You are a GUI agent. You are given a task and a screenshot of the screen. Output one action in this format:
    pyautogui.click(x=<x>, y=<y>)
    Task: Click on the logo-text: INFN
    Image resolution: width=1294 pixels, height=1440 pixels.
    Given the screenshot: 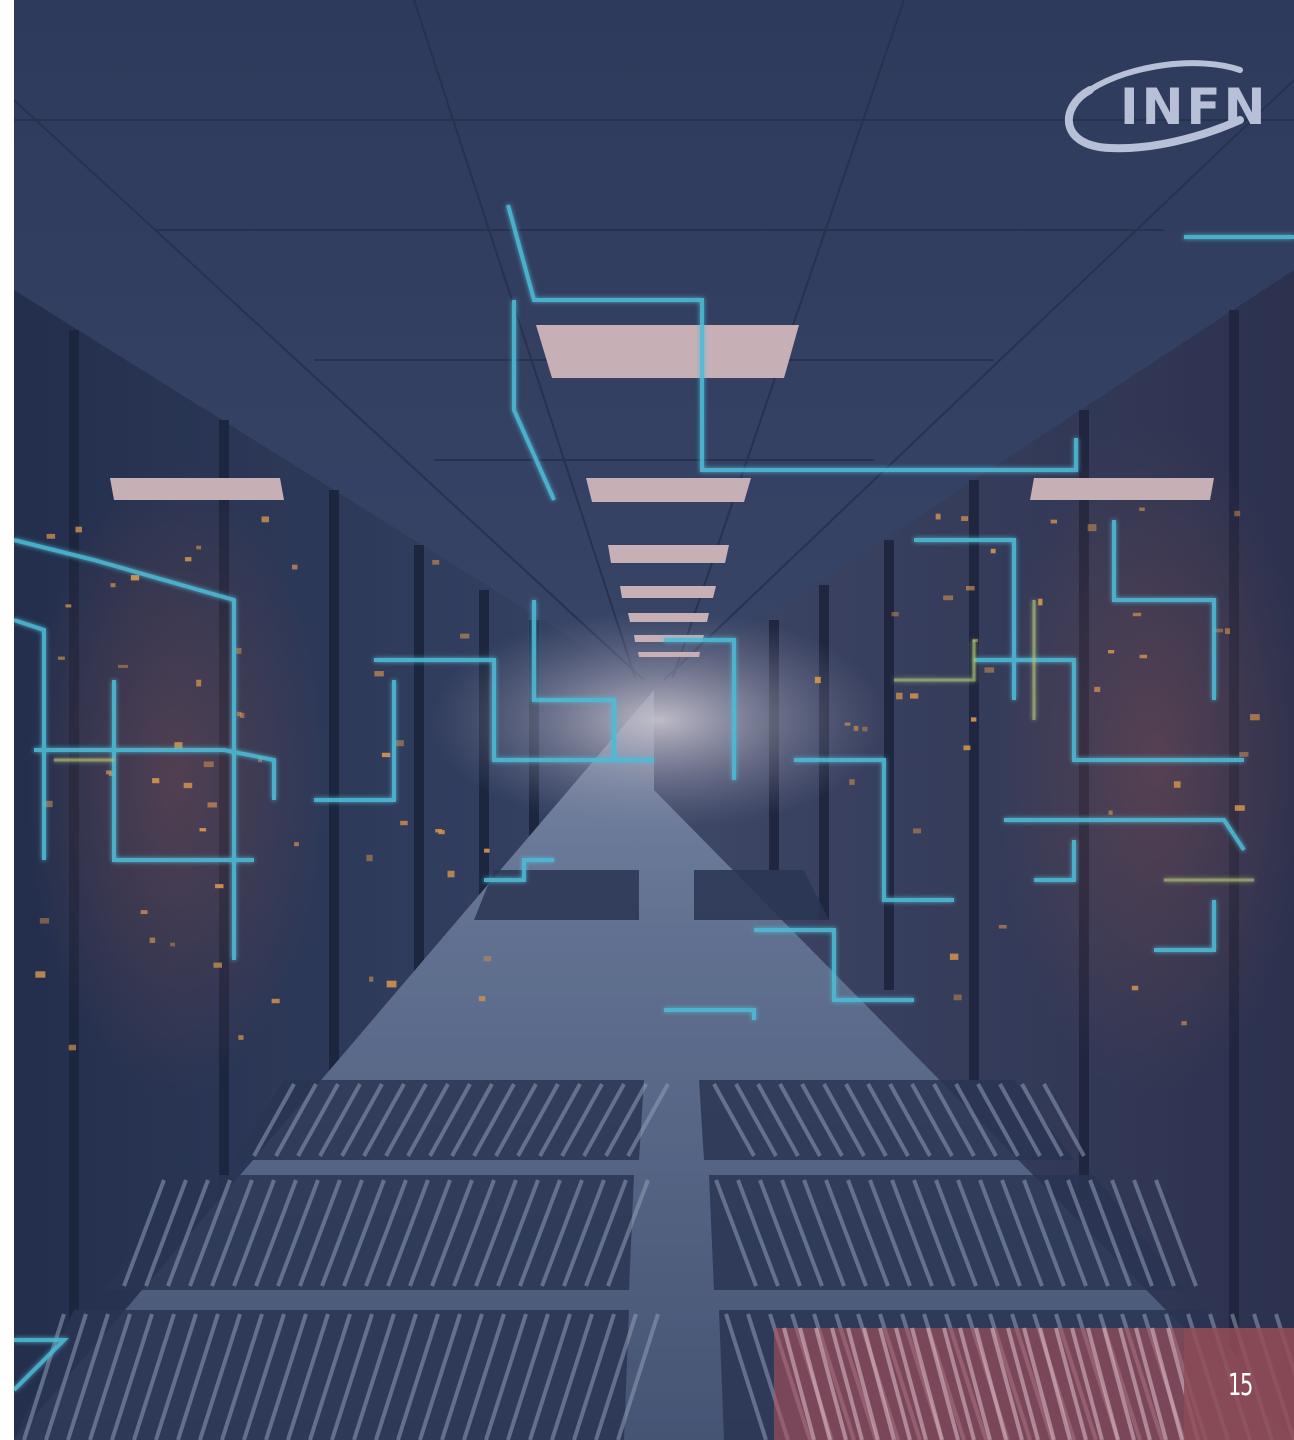 What is the action you would take?
    pyautogui.click(x=1194, y=107)
    